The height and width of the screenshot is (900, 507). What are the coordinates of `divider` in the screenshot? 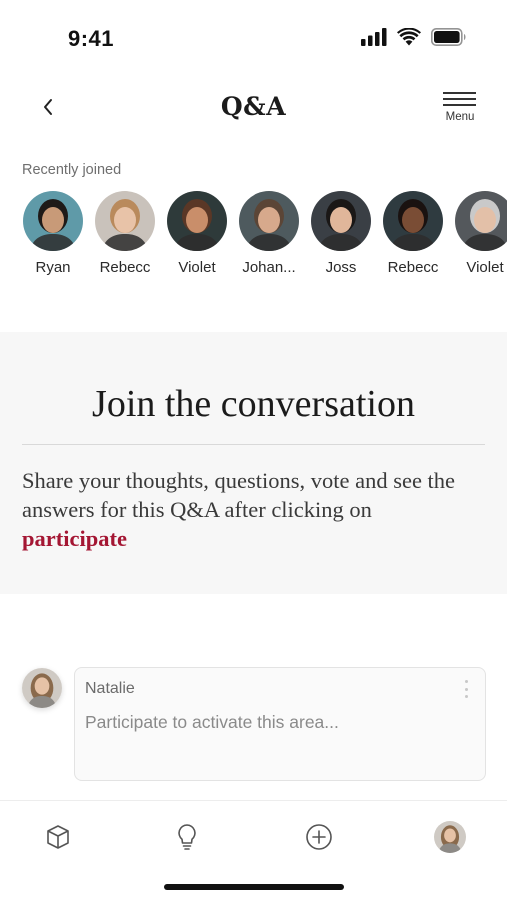 It's located at (253, 444).